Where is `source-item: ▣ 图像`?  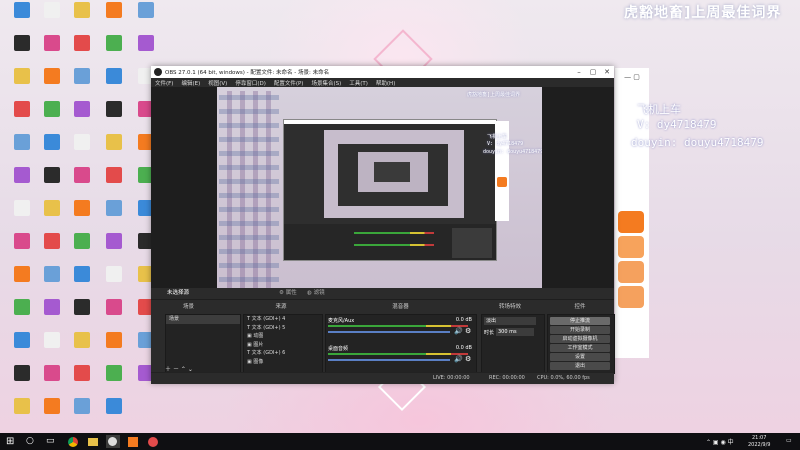 source-item: ▣ 图像 is located at coordinates (283, 362).